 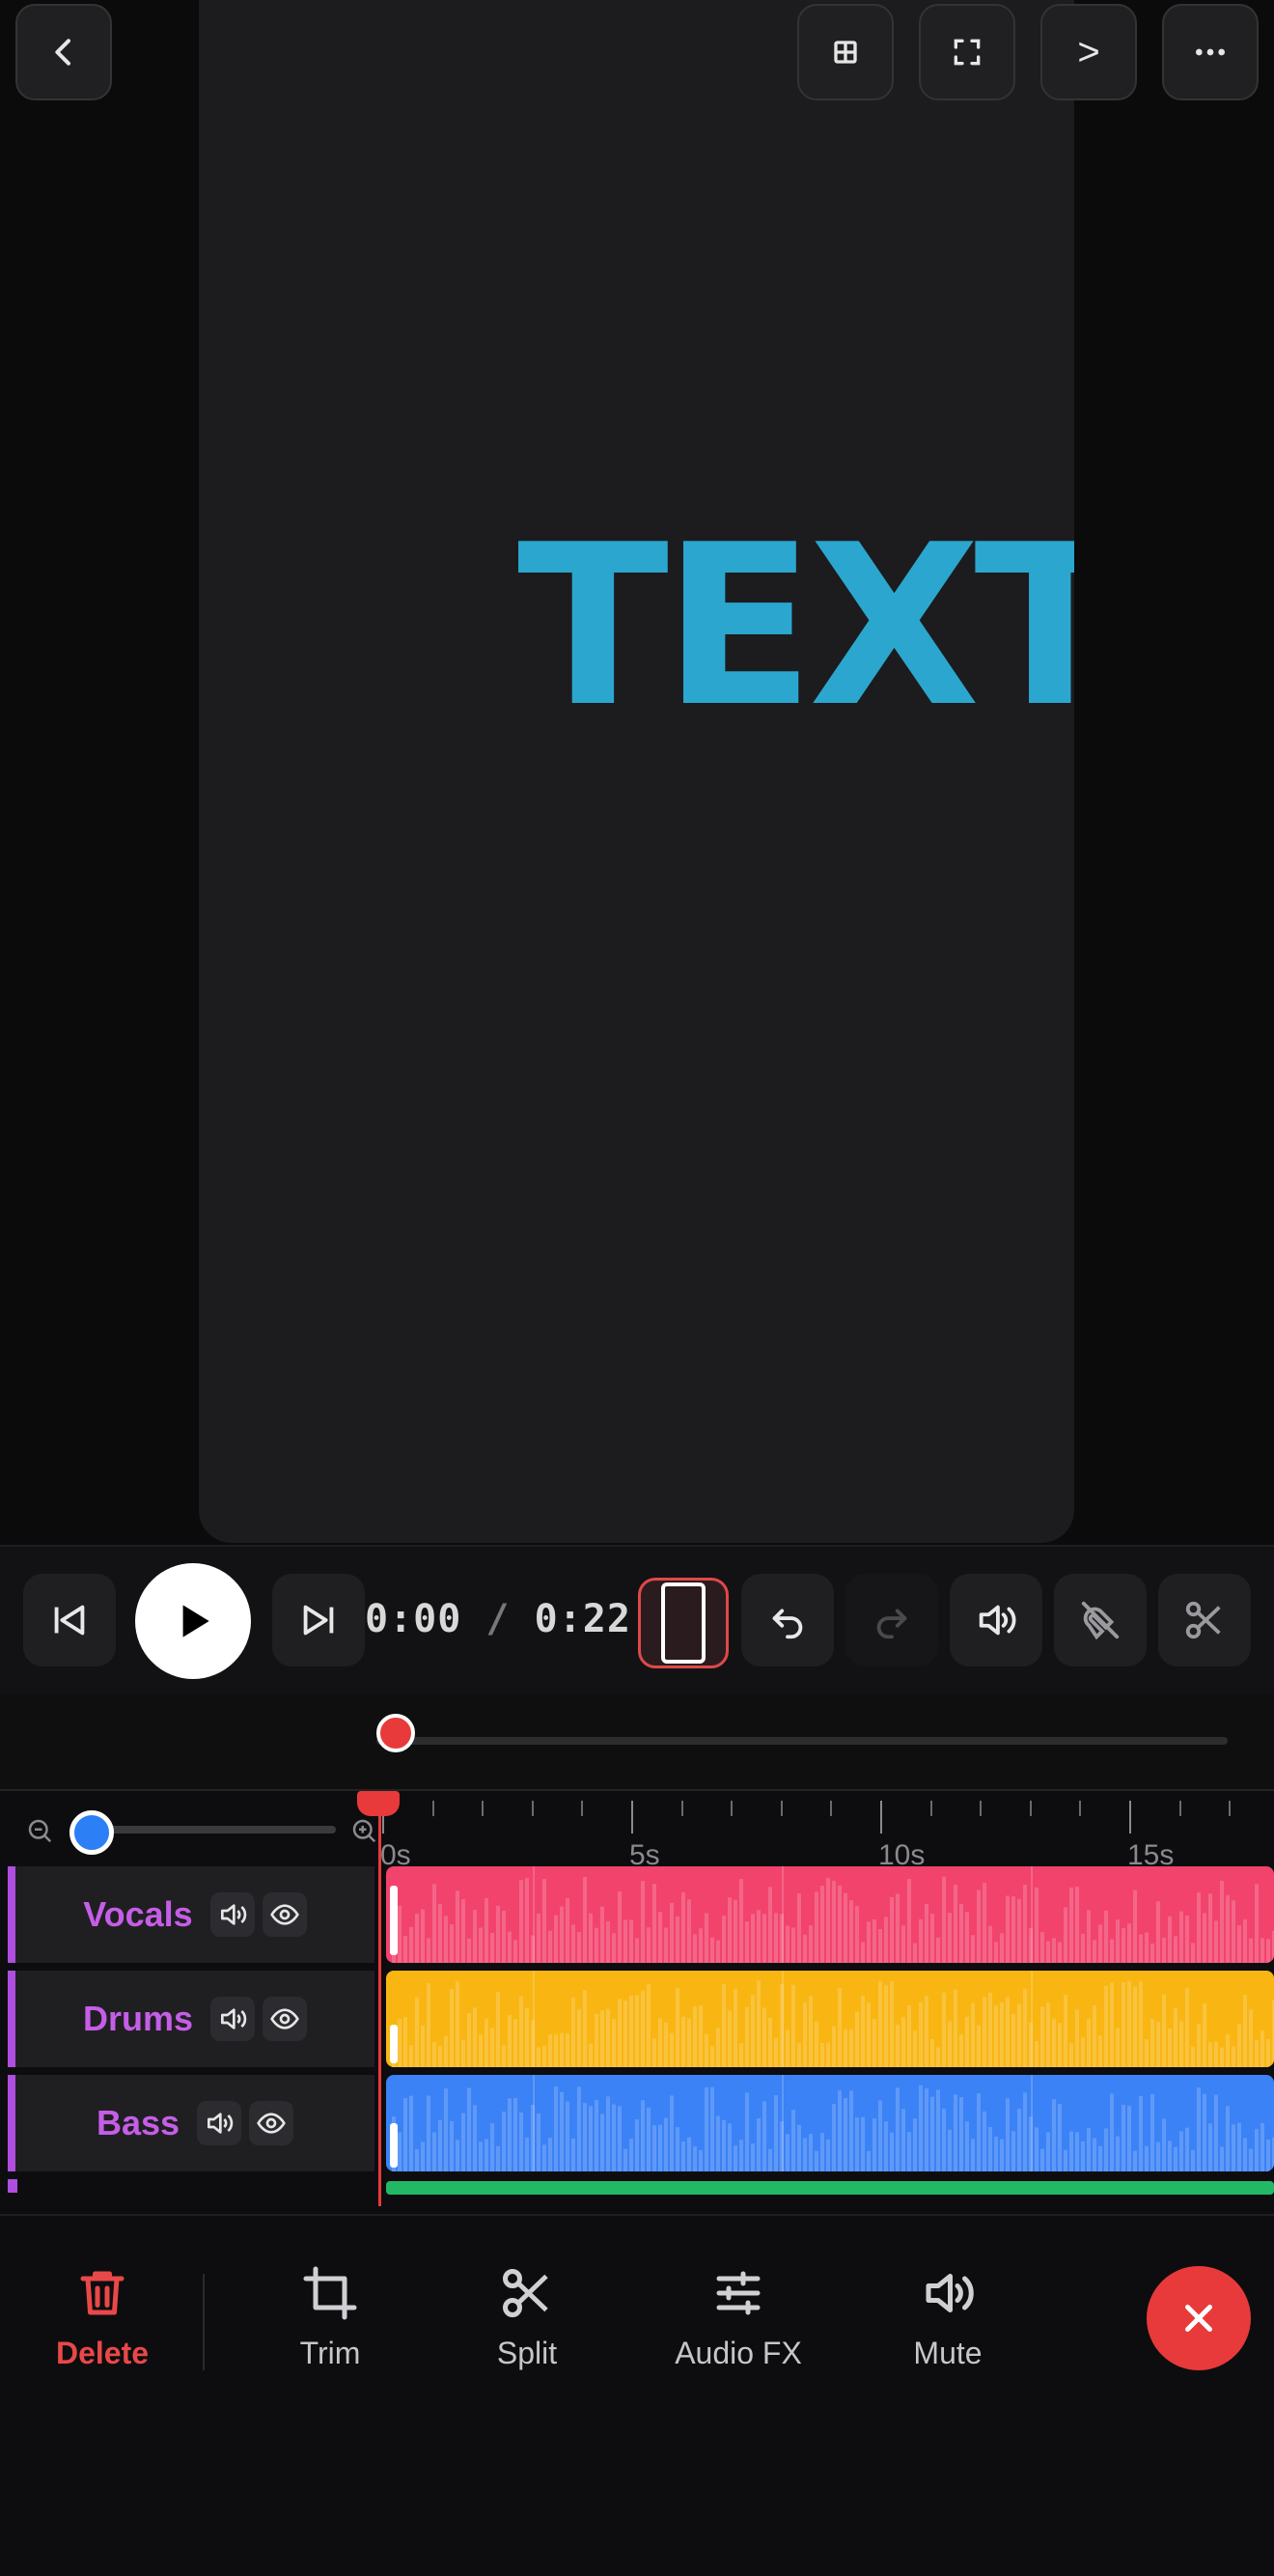 I want to click on grid-button, so click(x=845, y=52).